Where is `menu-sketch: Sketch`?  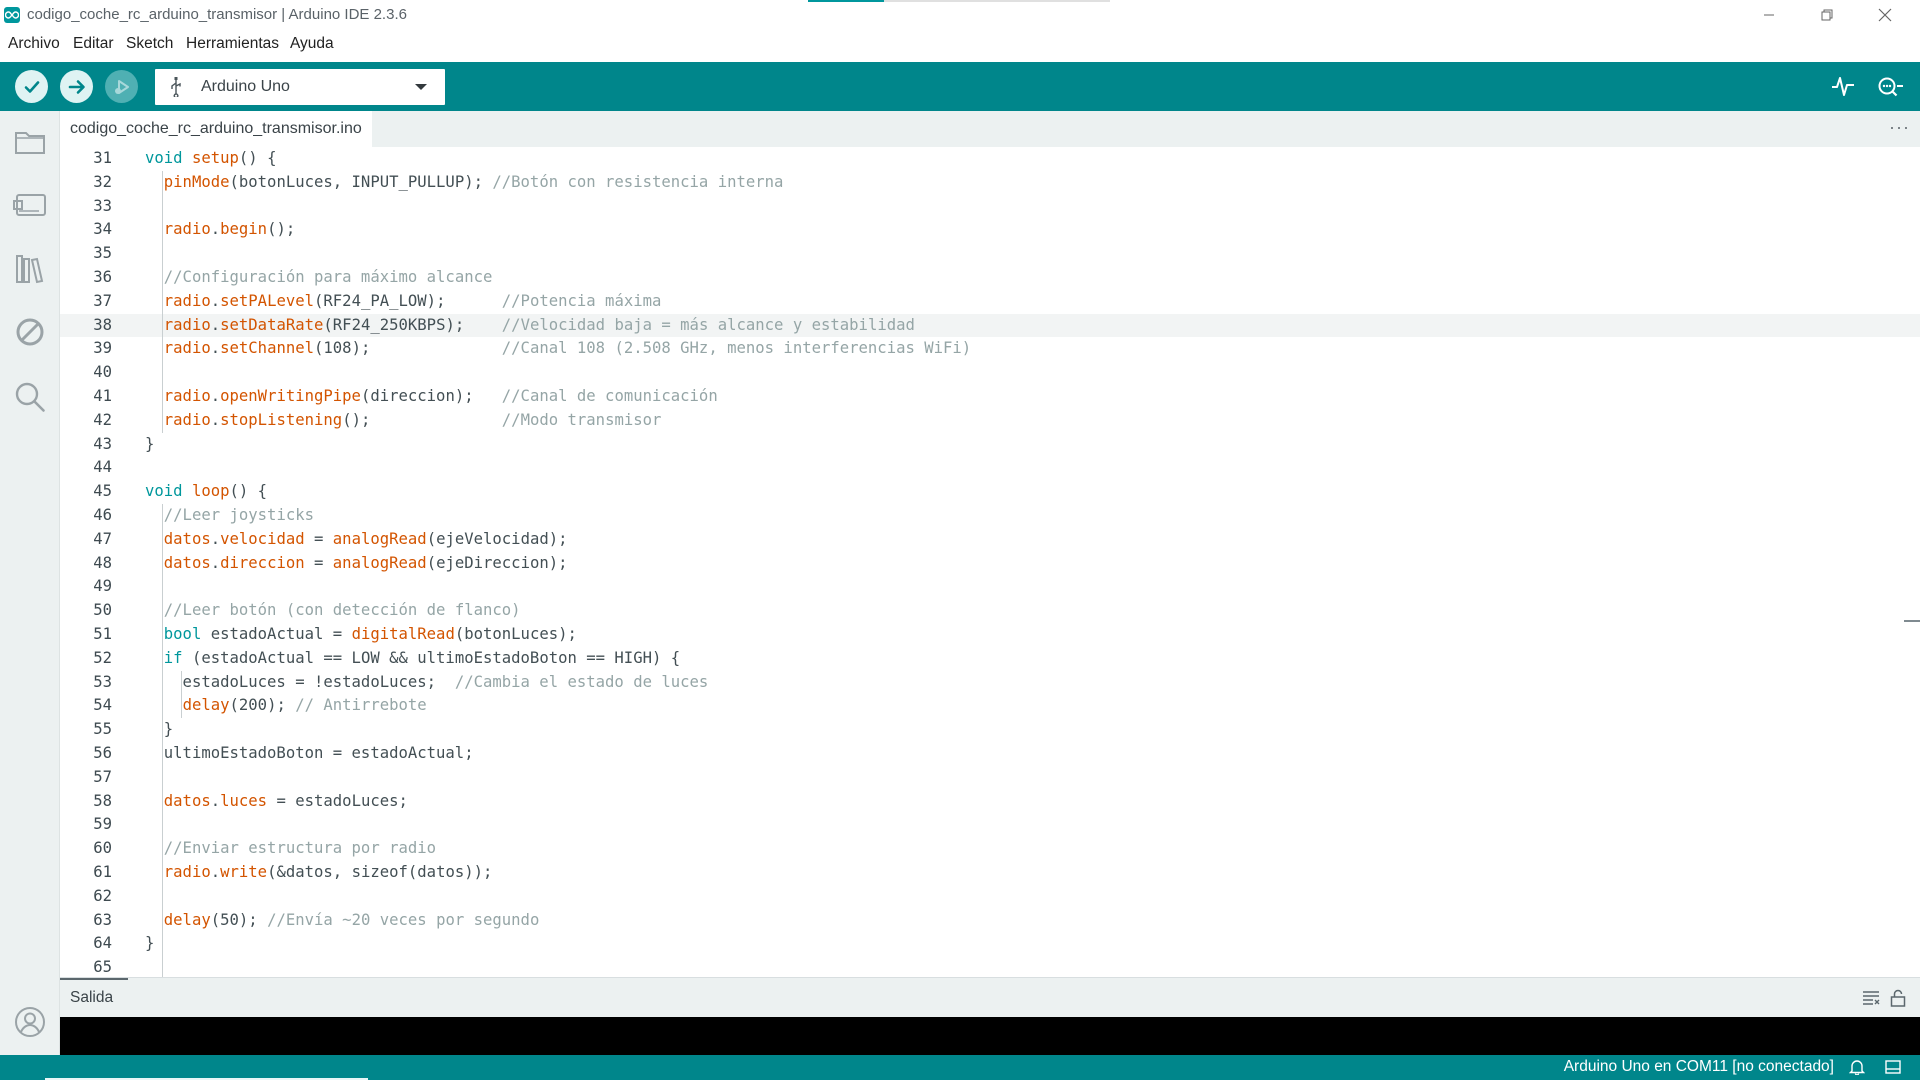
menu-sketch: Sketch is located at coordinates (149, 44).